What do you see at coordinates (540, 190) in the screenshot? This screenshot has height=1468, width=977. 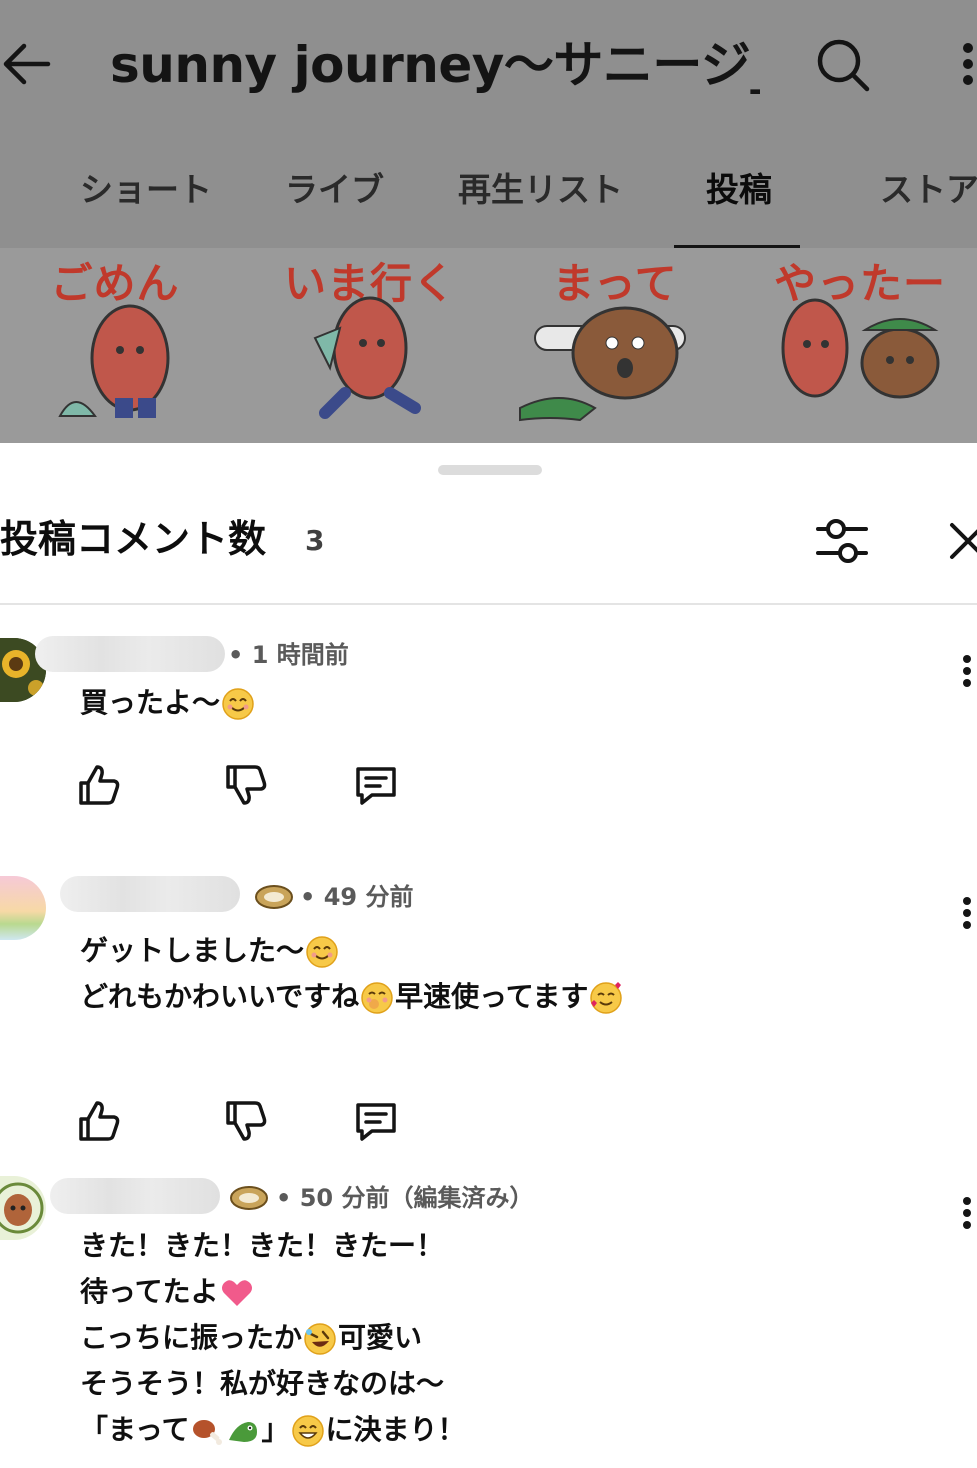 I see `tab-playlists: 再生リスト` at bounding box center [540, 190].